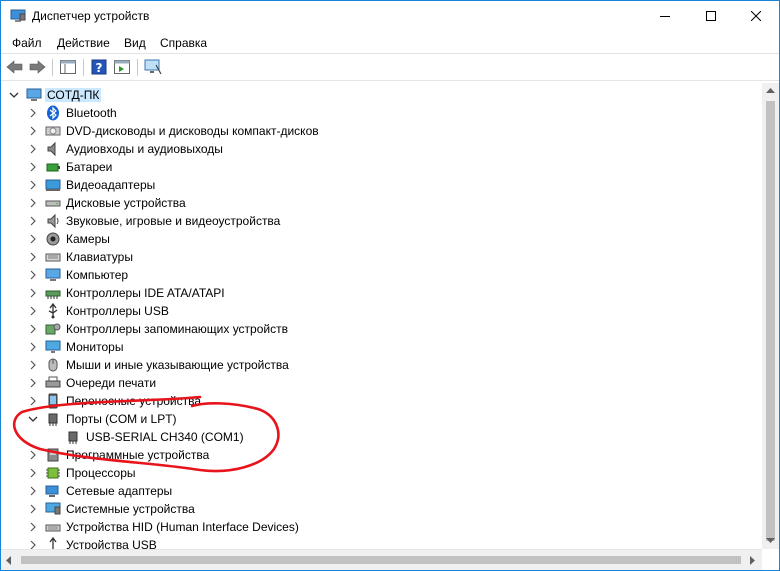  What do you see at coordinates (381, 293) in the screenshot?
I see `tree-category: Контроллеры IDE ATA/ATAPI` at bounding box center [381, 293].